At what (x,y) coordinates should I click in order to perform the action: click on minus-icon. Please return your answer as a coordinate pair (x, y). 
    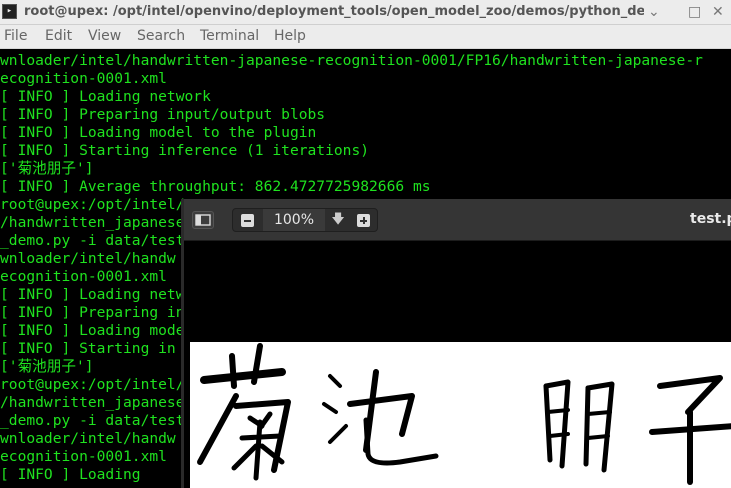
    Looking at the image, I should click on (247, 220).